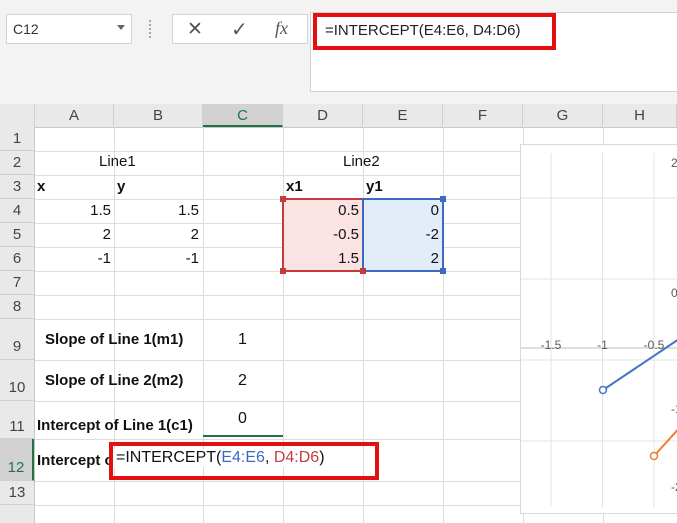  What do you see at coordinates (401, 234) in the screenshot?
I see `cell-e5: -2` at bounding box center [401, 234].